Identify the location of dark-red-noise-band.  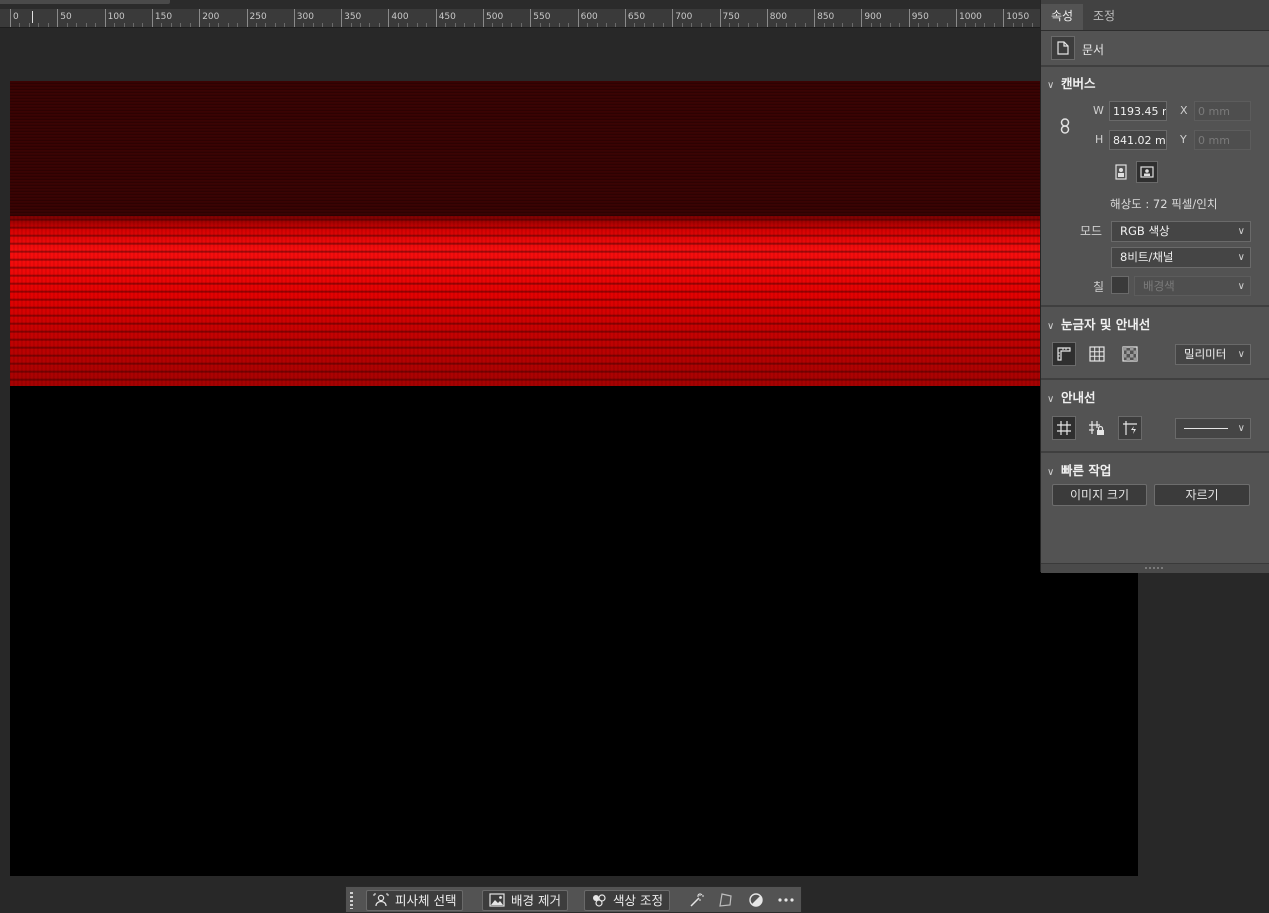
(574, 148).